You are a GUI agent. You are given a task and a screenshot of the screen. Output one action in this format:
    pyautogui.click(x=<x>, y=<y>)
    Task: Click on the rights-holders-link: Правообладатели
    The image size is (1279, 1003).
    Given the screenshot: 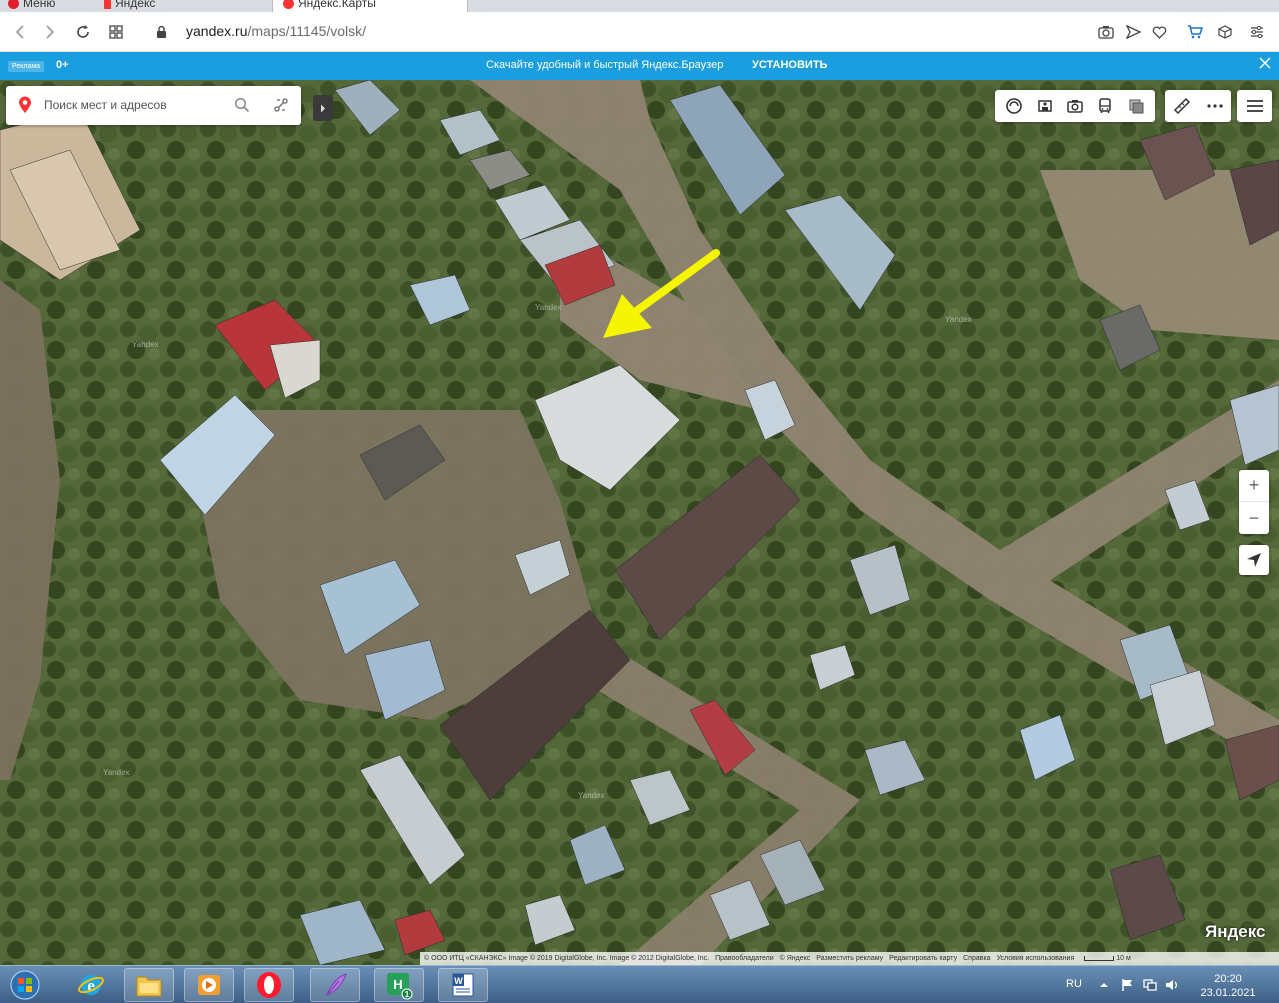 What is the action you would take?
    pyautogui.click(x=744, y=958)
    